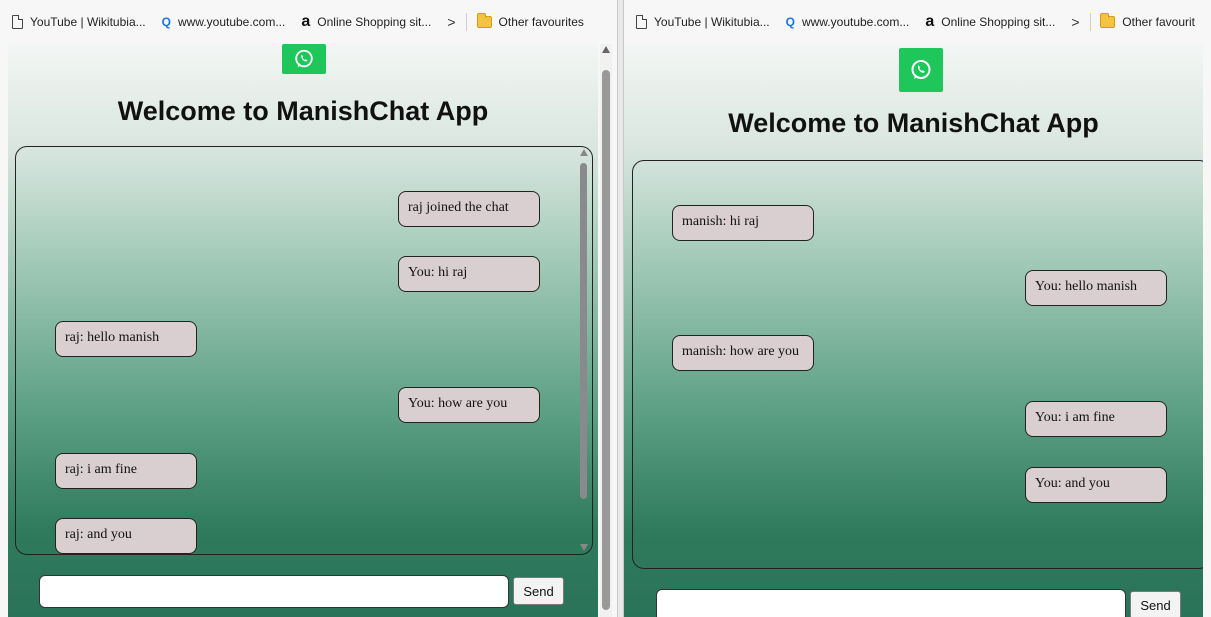 The image size is (1211, 617). I want to click on page-scrollbar, so click(606, 330).